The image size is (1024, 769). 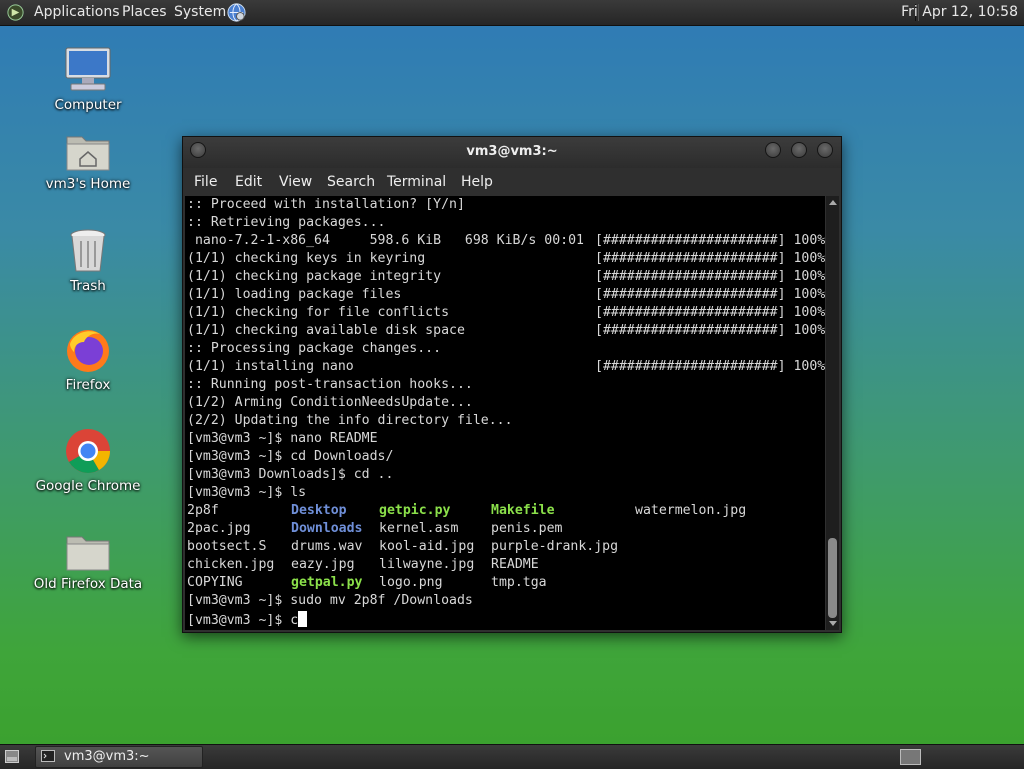 What do you see at coordinates (910, 757) in the screenshot?
I see `workspace-switcher` at bounding box center [910, 757].